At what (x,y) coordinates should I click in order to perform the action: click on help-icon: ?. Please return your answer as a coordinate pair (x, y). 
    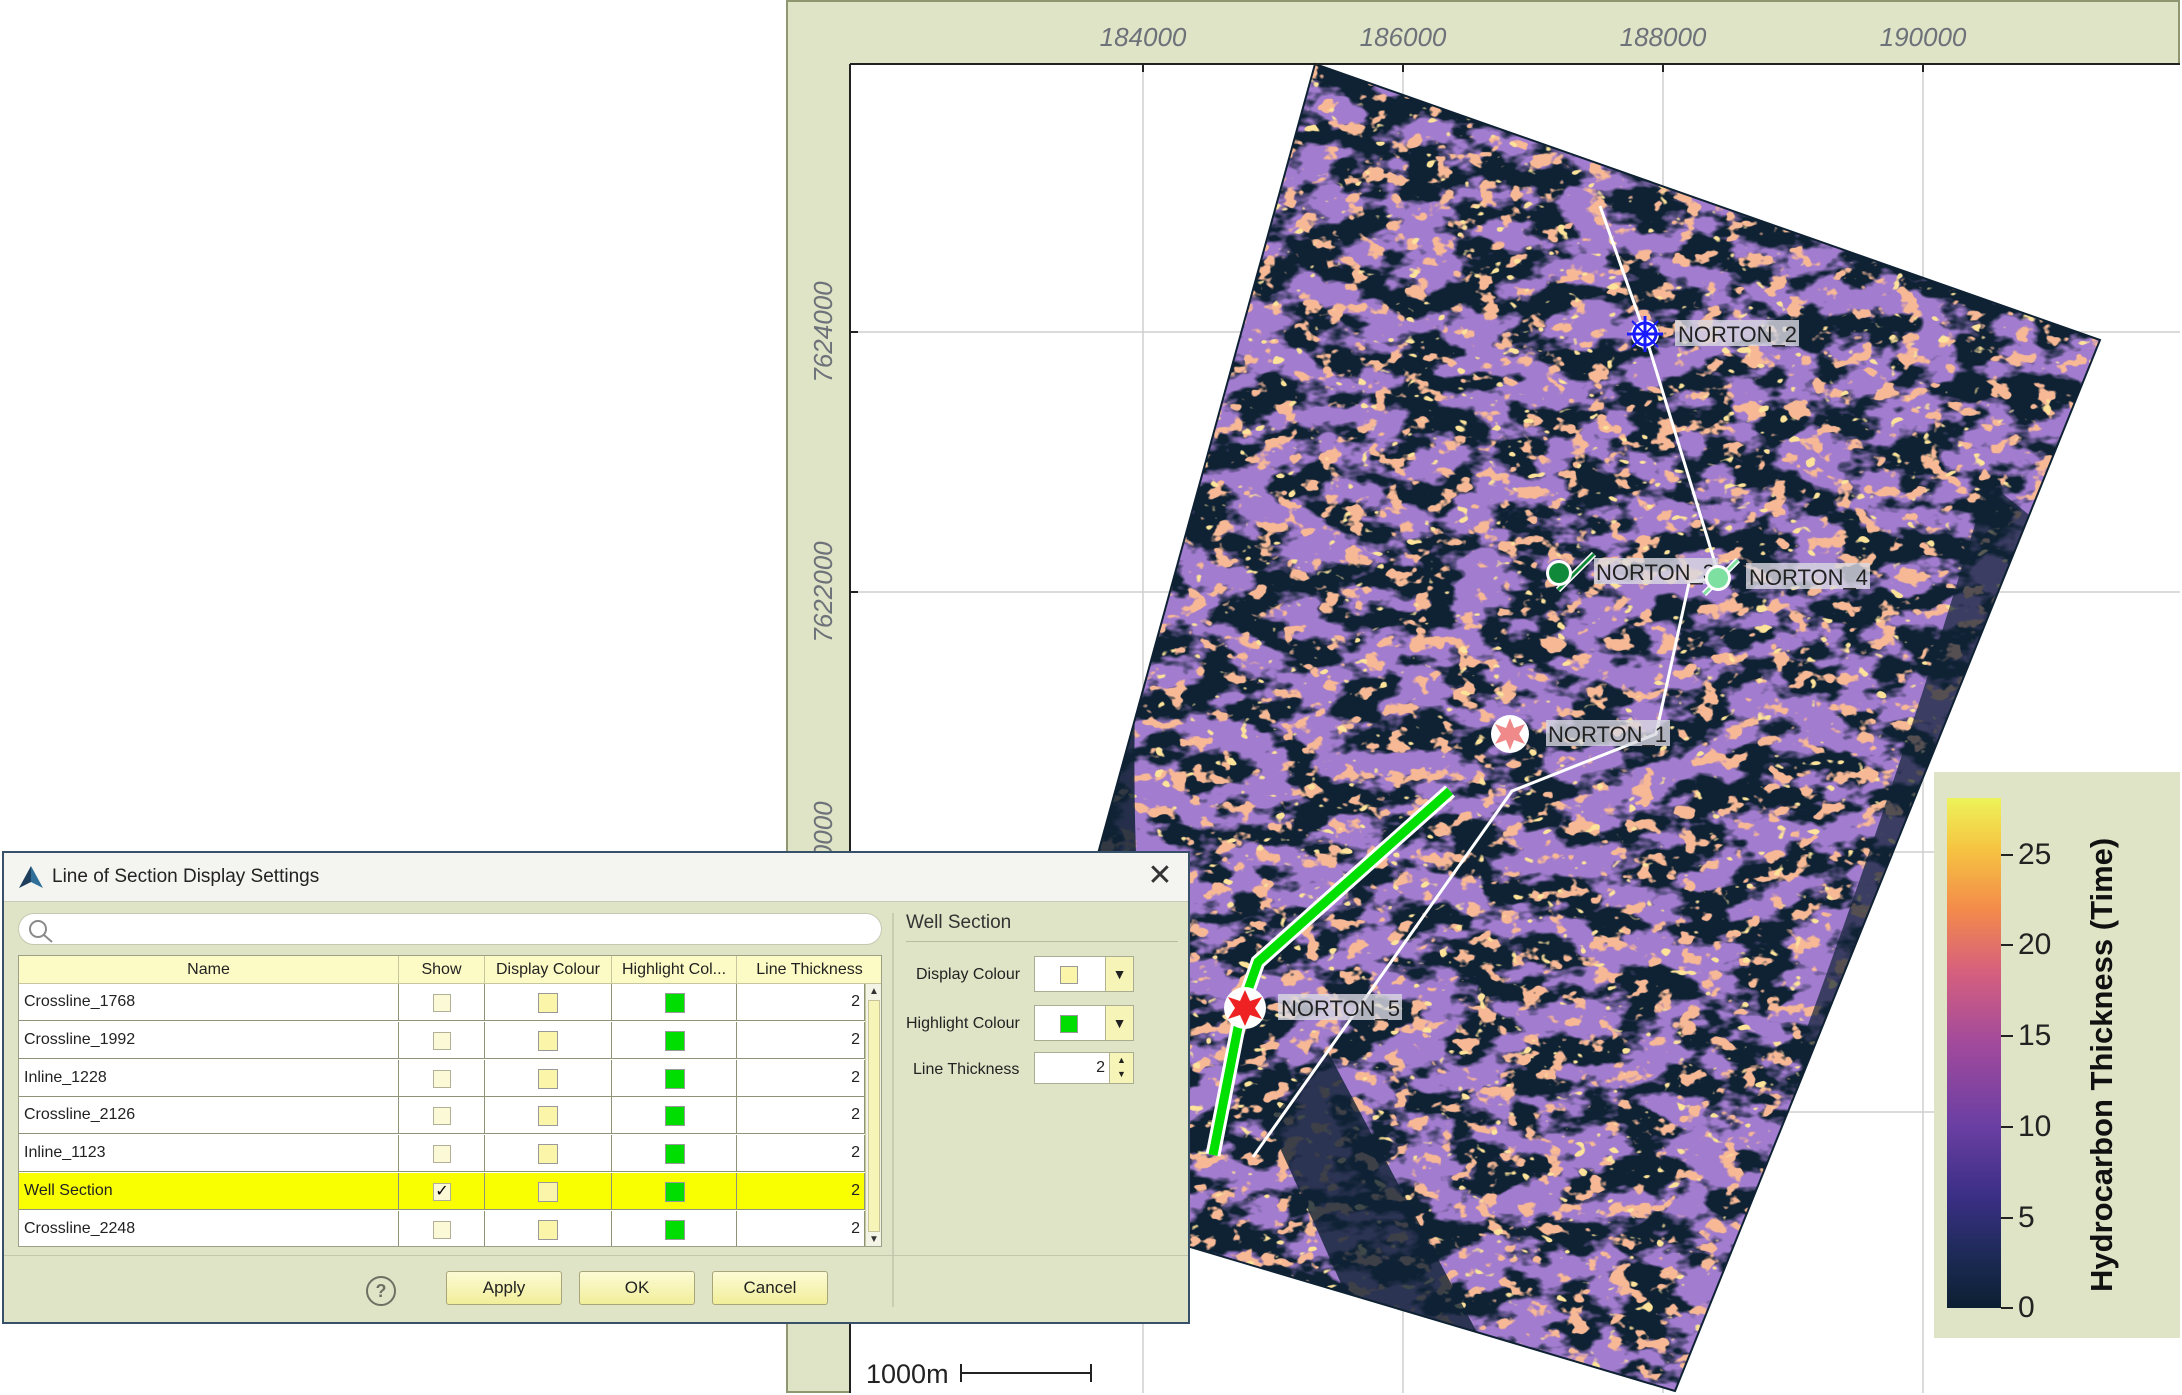
    Looking at the image, I should click on (381, 1291).